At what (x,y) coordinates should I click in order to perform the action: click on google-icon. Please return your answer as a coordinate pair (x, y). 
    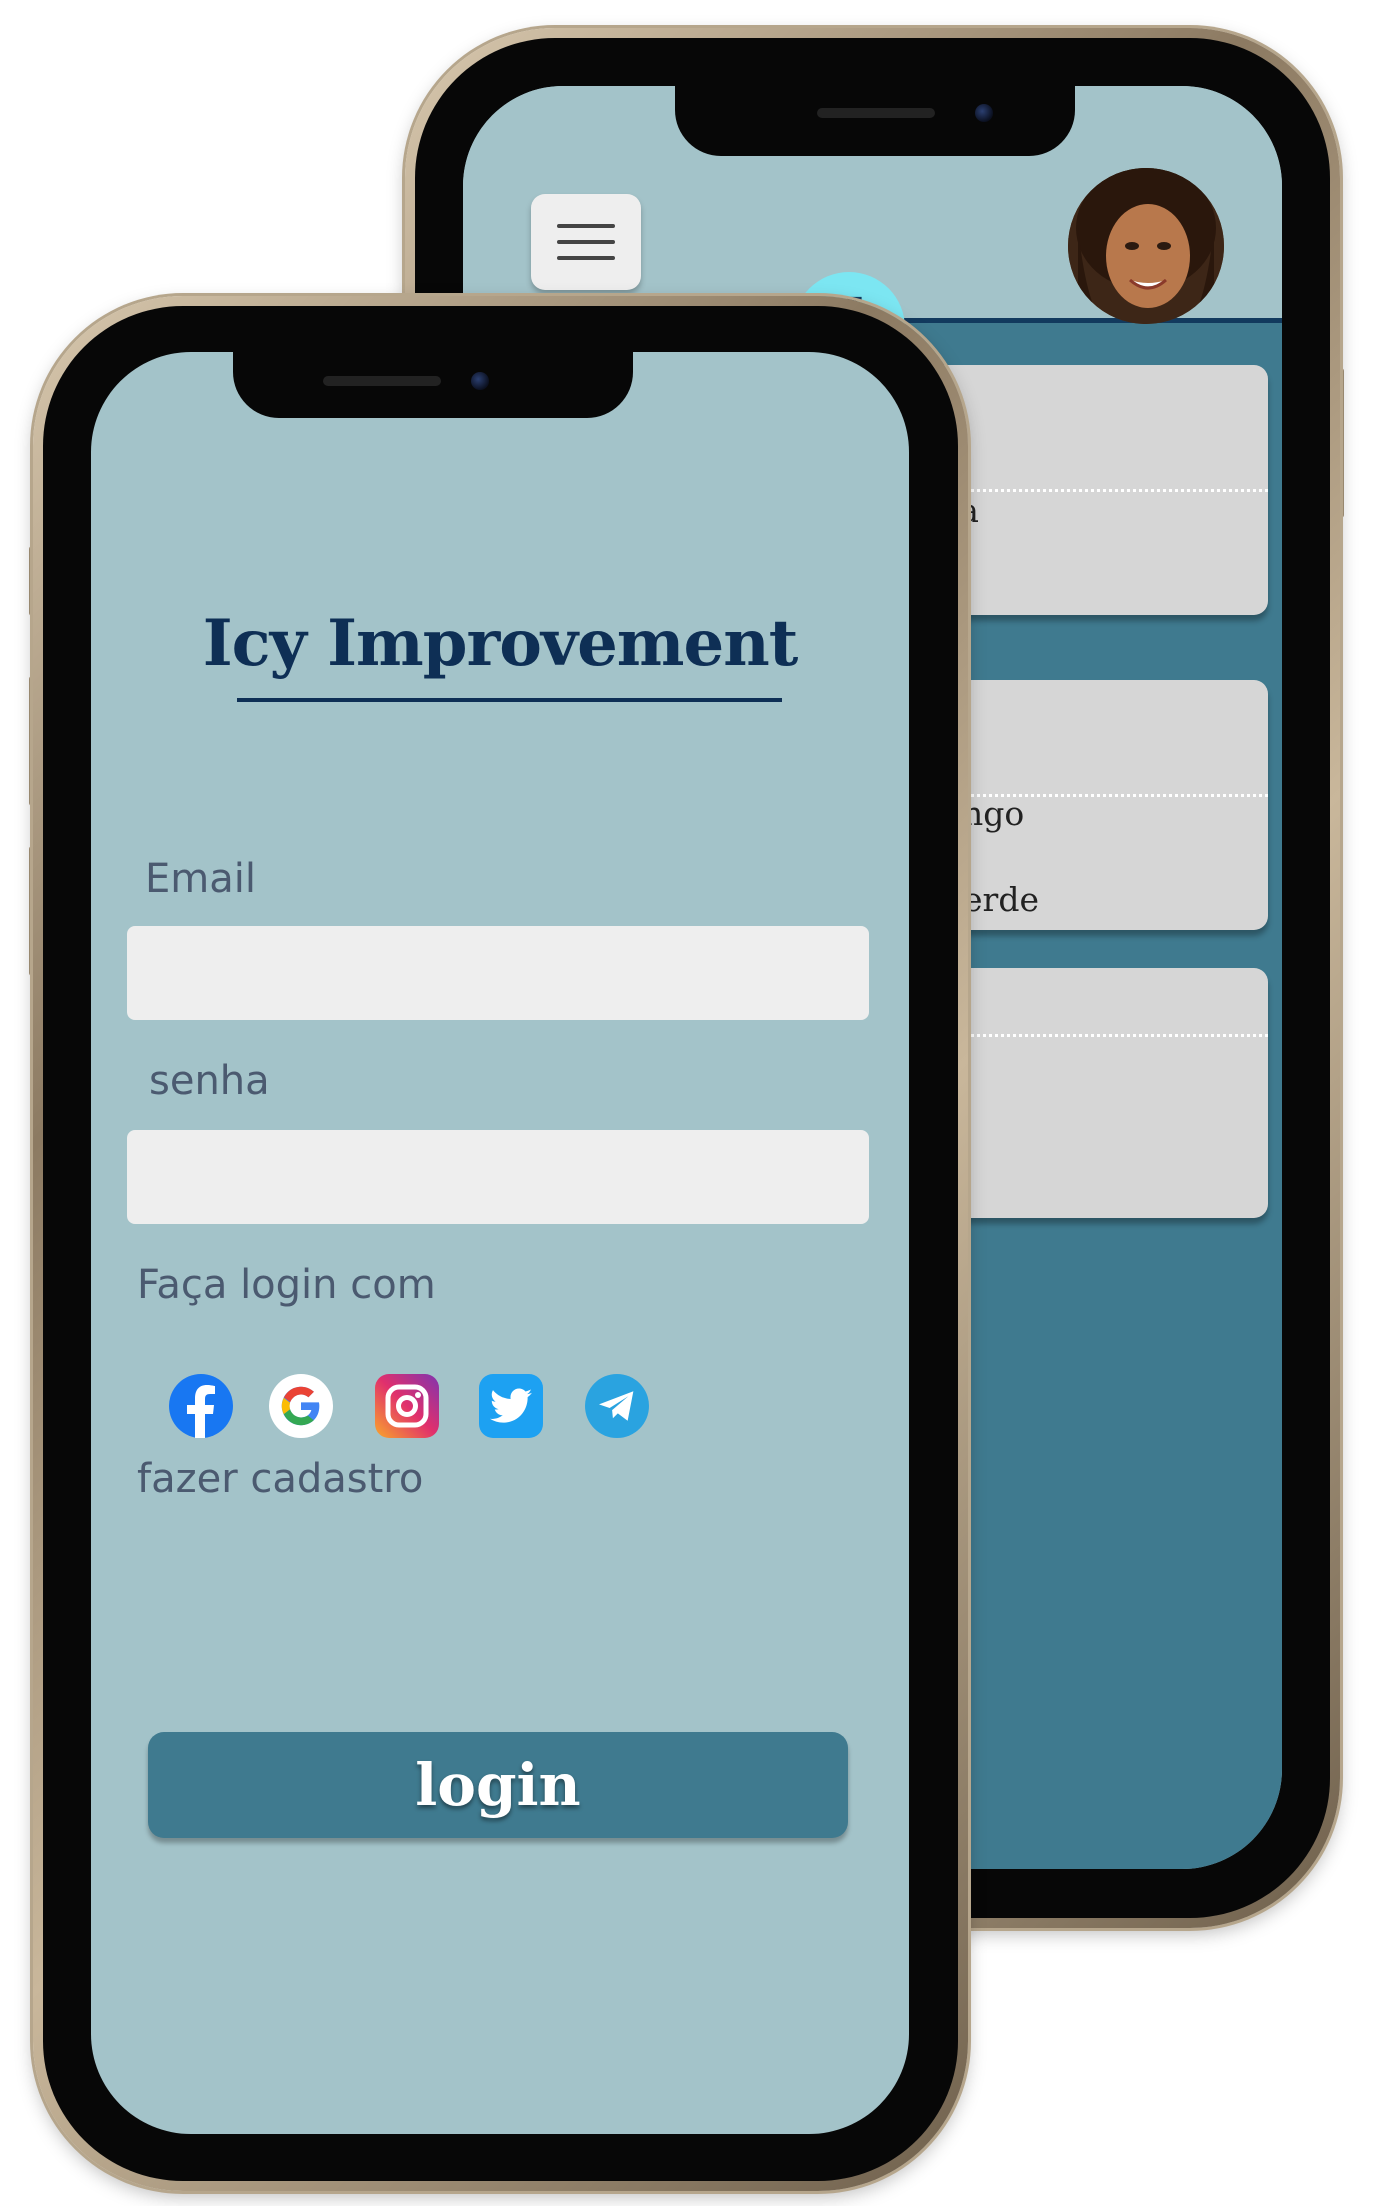
    Looking at the image, I should click on (301, 1406).